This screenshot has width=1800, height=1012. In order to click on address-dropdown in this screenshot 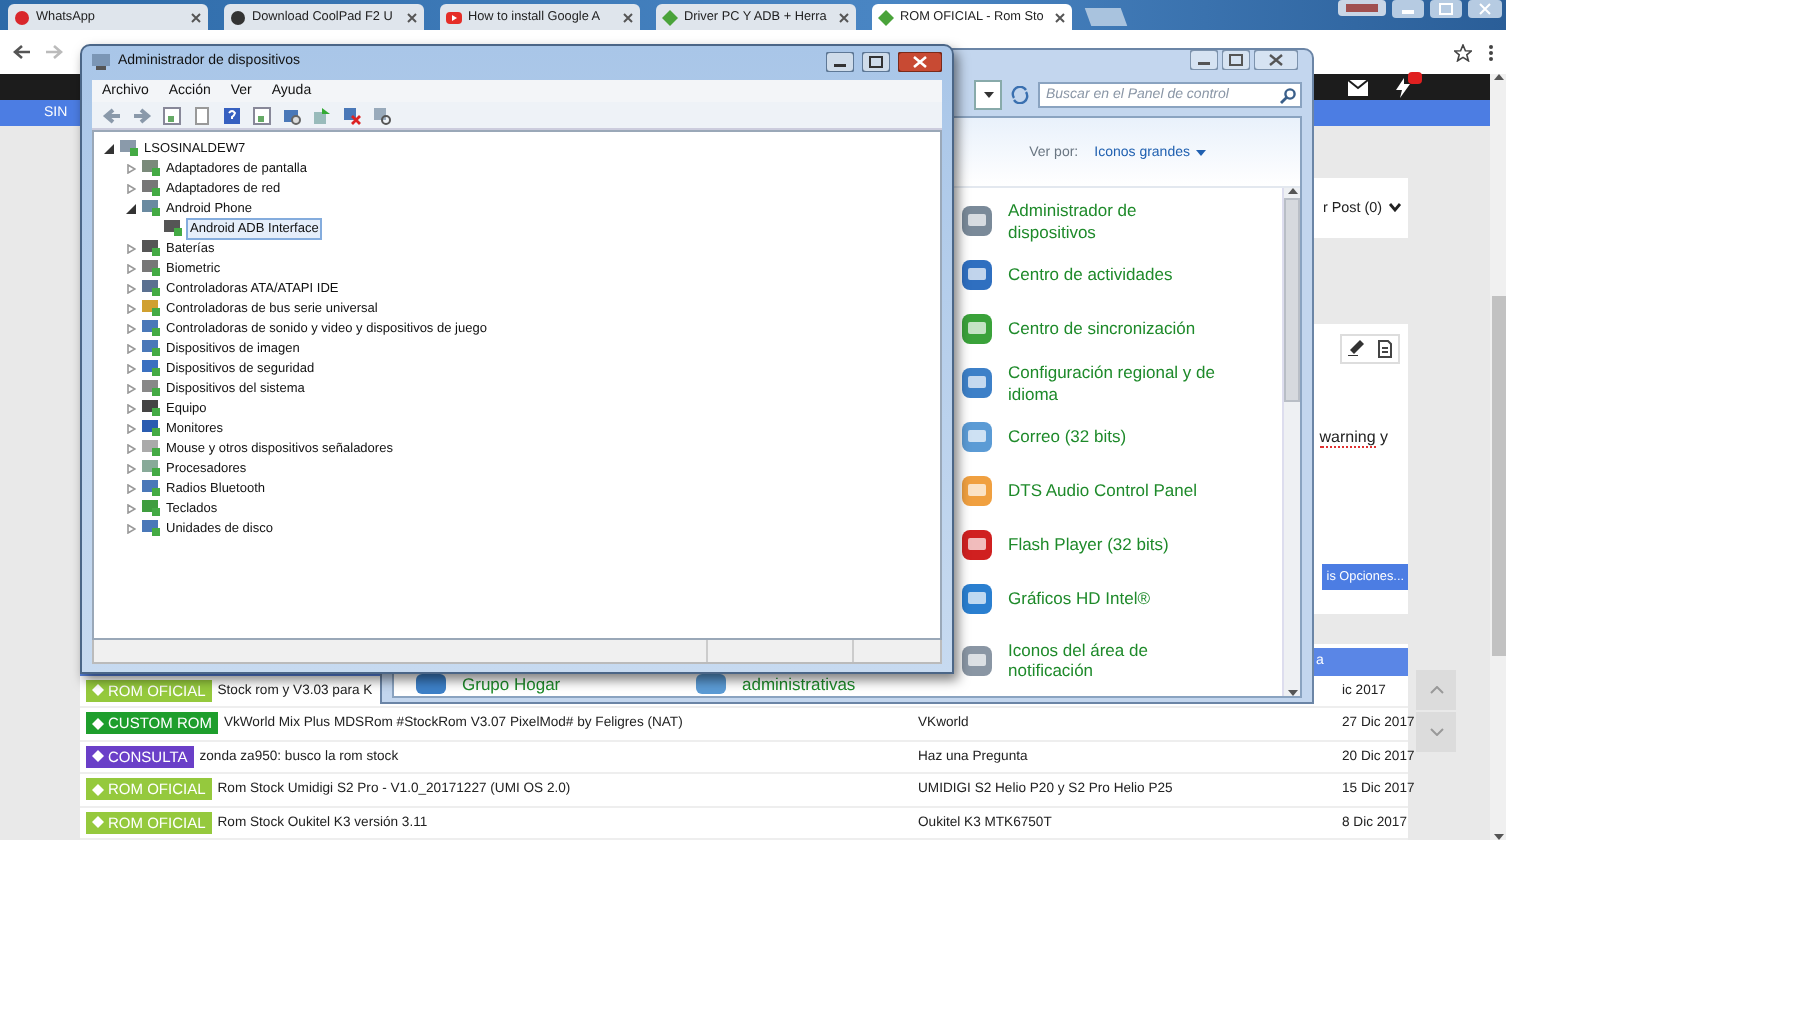, I will do `click(988, 95)`.